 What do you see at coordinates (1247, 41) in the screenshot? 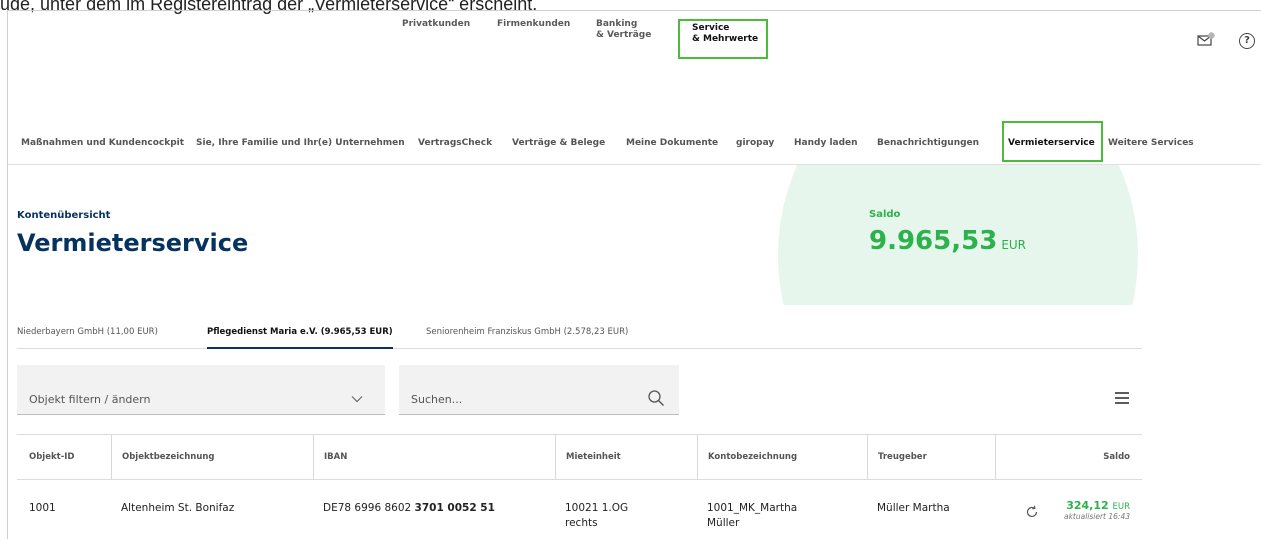
I see `help-icon: ?` at bounding box center [1247, 41].